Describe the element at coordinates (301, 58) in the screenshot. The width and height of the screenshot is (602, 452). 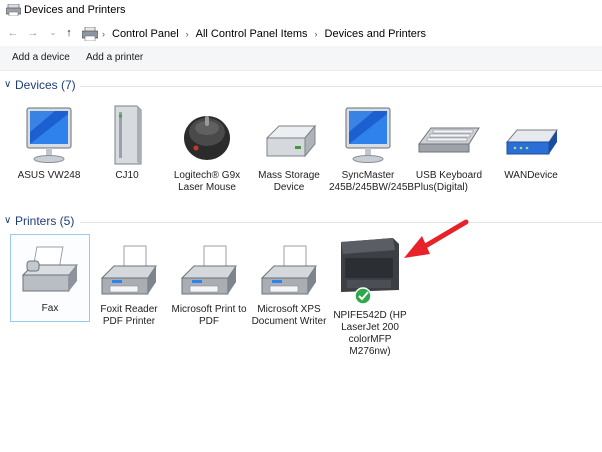
I see `command-bar: Add a device Add a printer` at that location.